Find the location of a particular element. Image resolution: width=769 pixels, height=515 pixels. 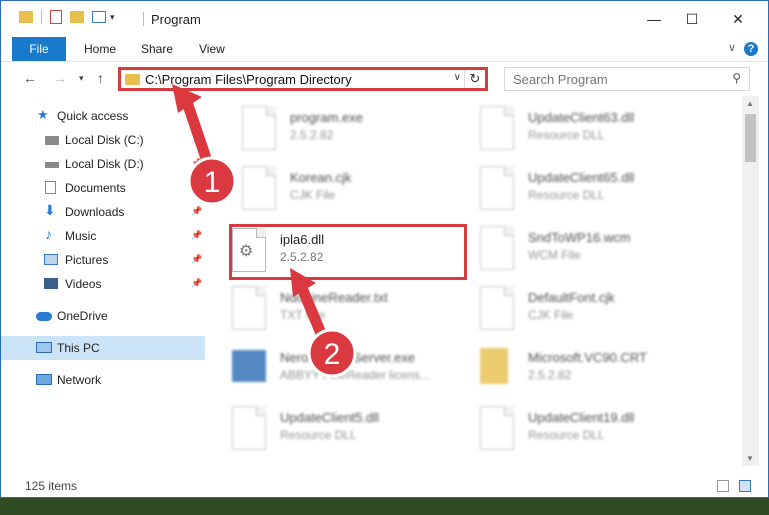

sidebar-item-onedrive: OneDrive is located at coordinates (103, 316).